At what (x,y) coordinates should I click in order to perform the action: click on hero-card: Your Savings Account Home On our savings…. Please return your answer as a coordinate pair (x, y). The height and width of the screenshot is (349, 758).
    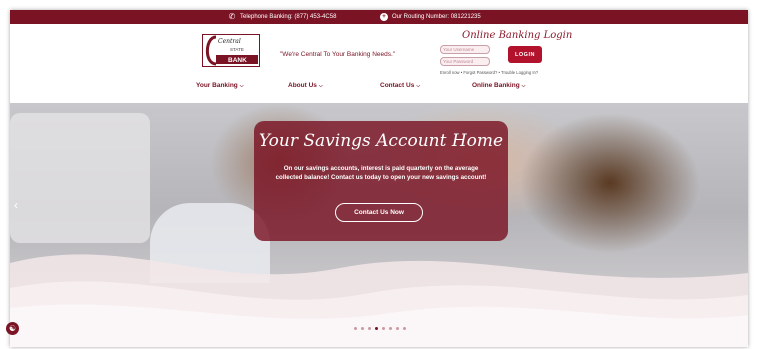
    Looking at the image, I should click on (381, 181).